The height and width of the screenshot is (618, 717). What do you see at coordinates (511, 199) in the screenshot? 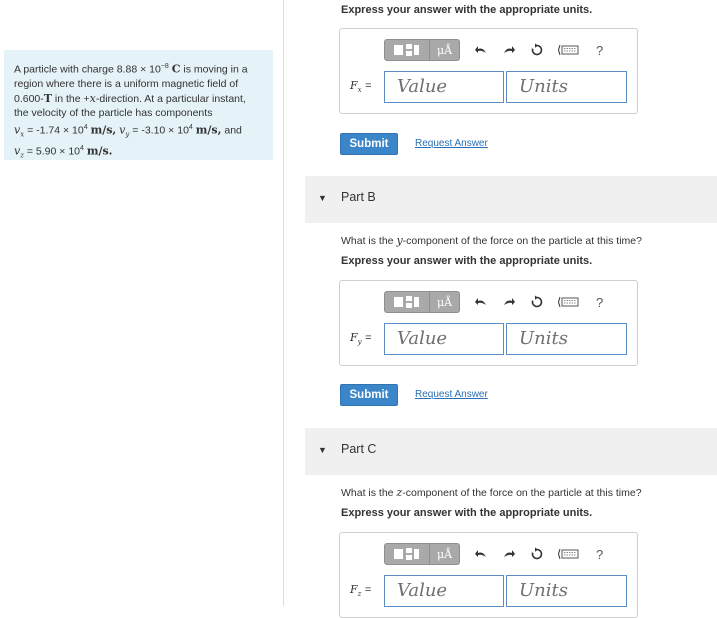
I see `part-b-header: ▼ Part B` at bounding box center [511, 199].